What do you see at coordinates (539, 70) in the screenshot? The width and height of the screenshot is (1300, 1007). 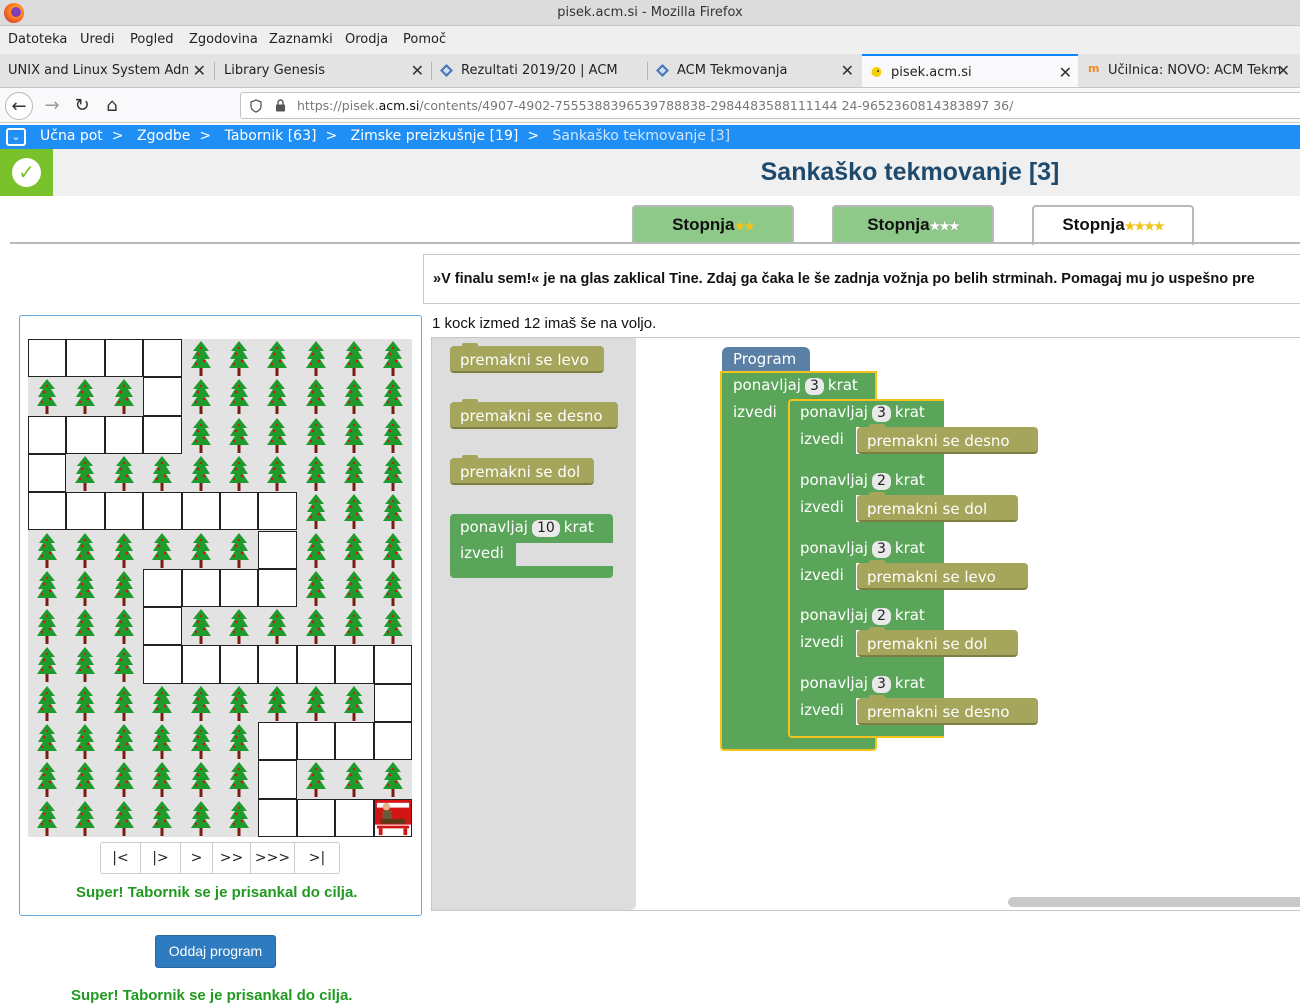 I see `tab-rezultati: Rezultati 2019/20 | ACM T` at bounding box center [539, 70].